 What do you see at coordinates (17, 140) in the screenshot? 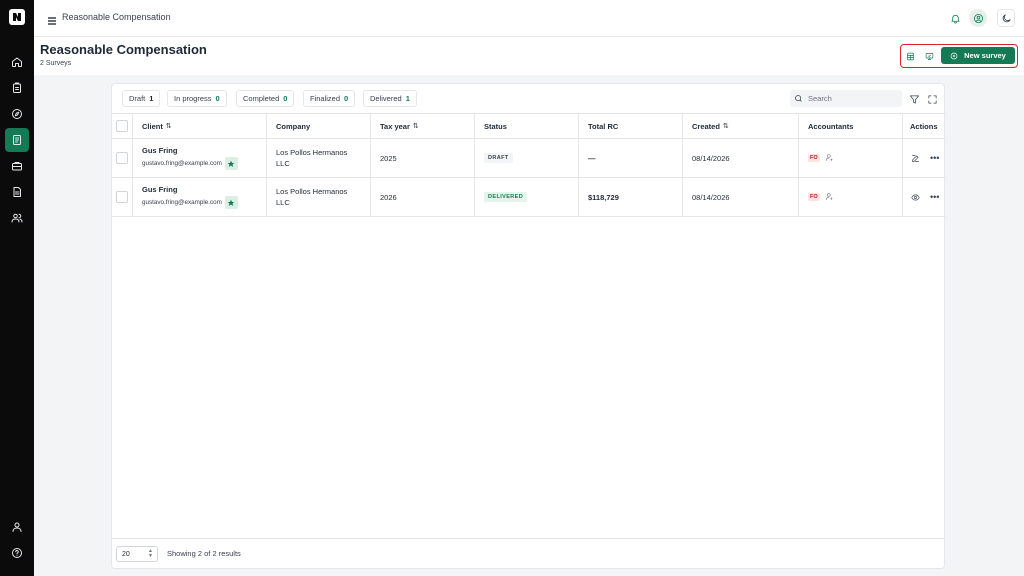
I see `survey-icon` at bounding box center [17, 140].